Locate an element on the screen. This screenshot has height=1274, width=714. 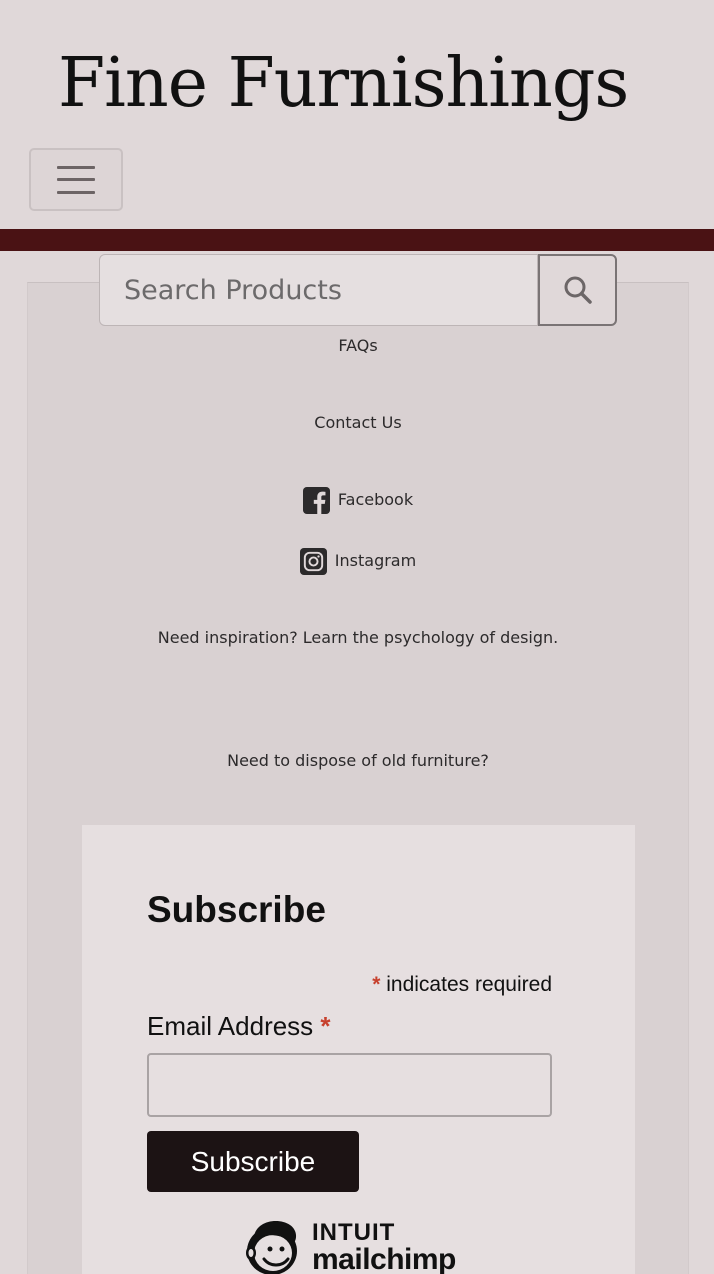
facebook-link-label: Facebook is located at coordinates (375, 499).